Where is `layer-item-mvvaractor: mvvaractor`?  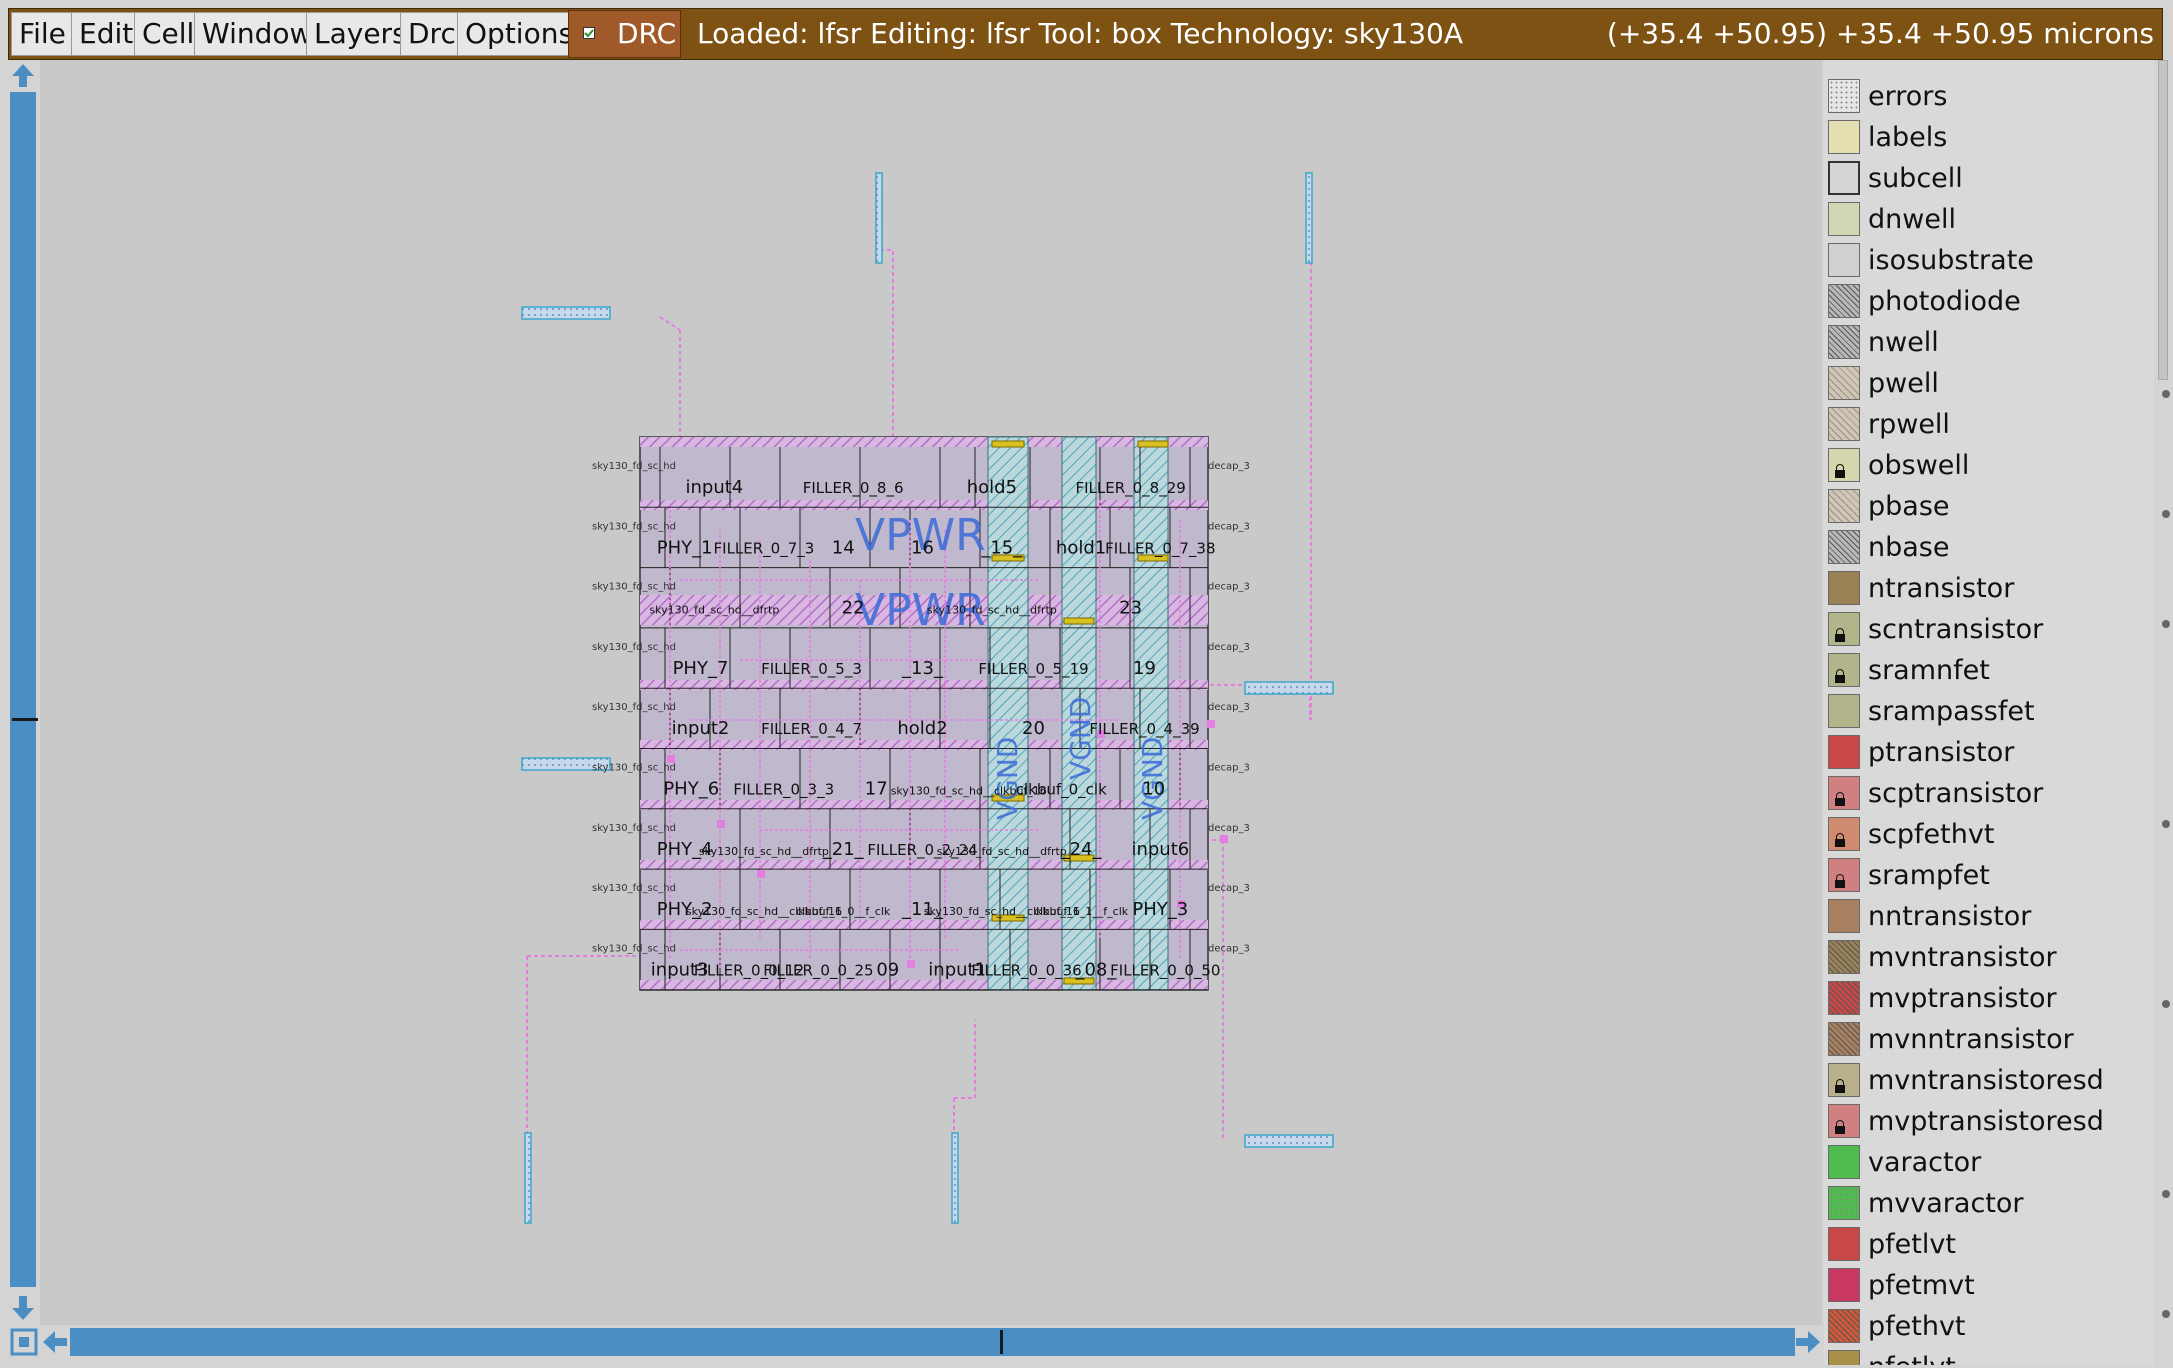
layer-item-mvvaractor: mvvaractor is located at coordinates (1989, 1203).